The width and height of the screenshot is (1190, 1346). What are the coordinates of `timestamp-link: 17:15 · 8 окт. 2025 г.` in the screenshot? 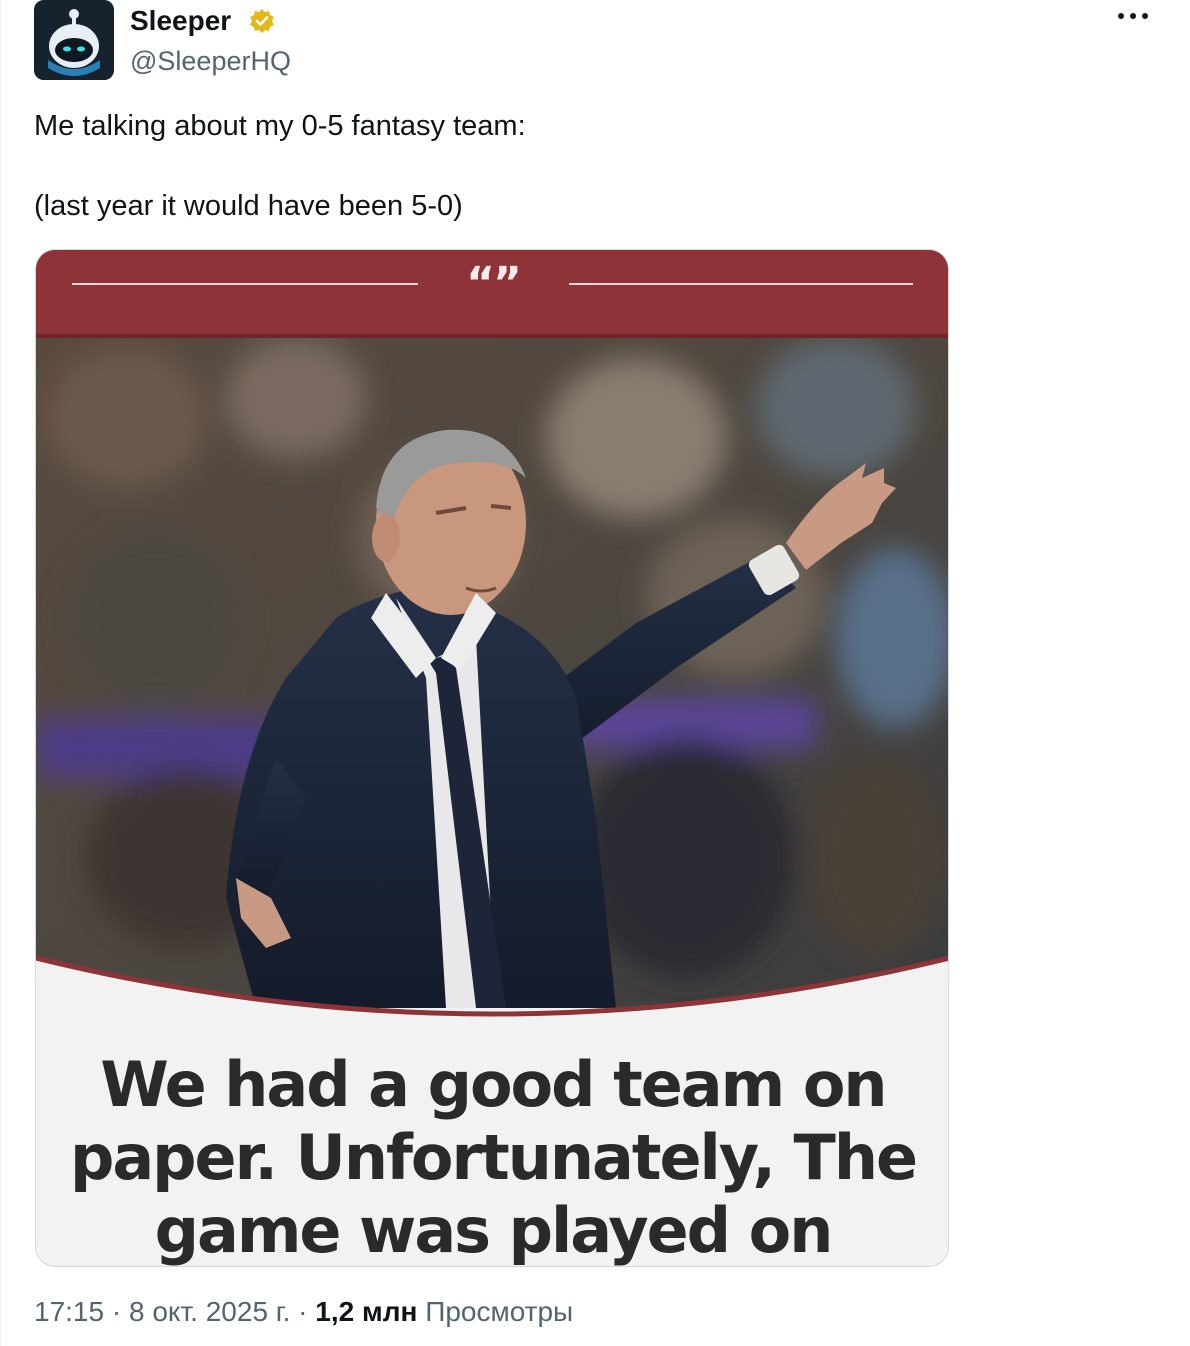 It's located at (162, 1311).